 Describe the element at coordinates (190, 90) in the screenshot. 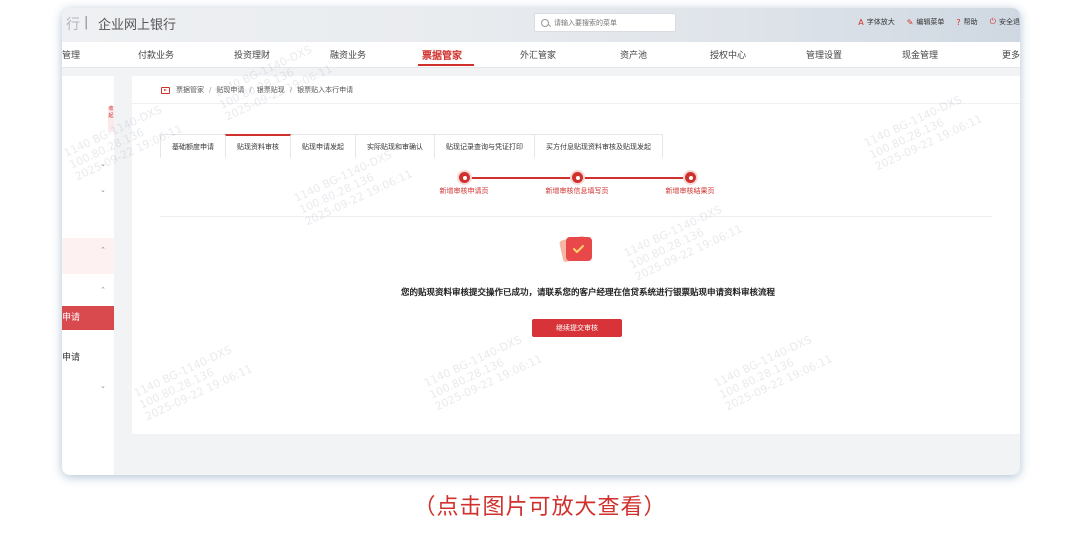

I see `breadcrumb-item: 票据管家` at that location.